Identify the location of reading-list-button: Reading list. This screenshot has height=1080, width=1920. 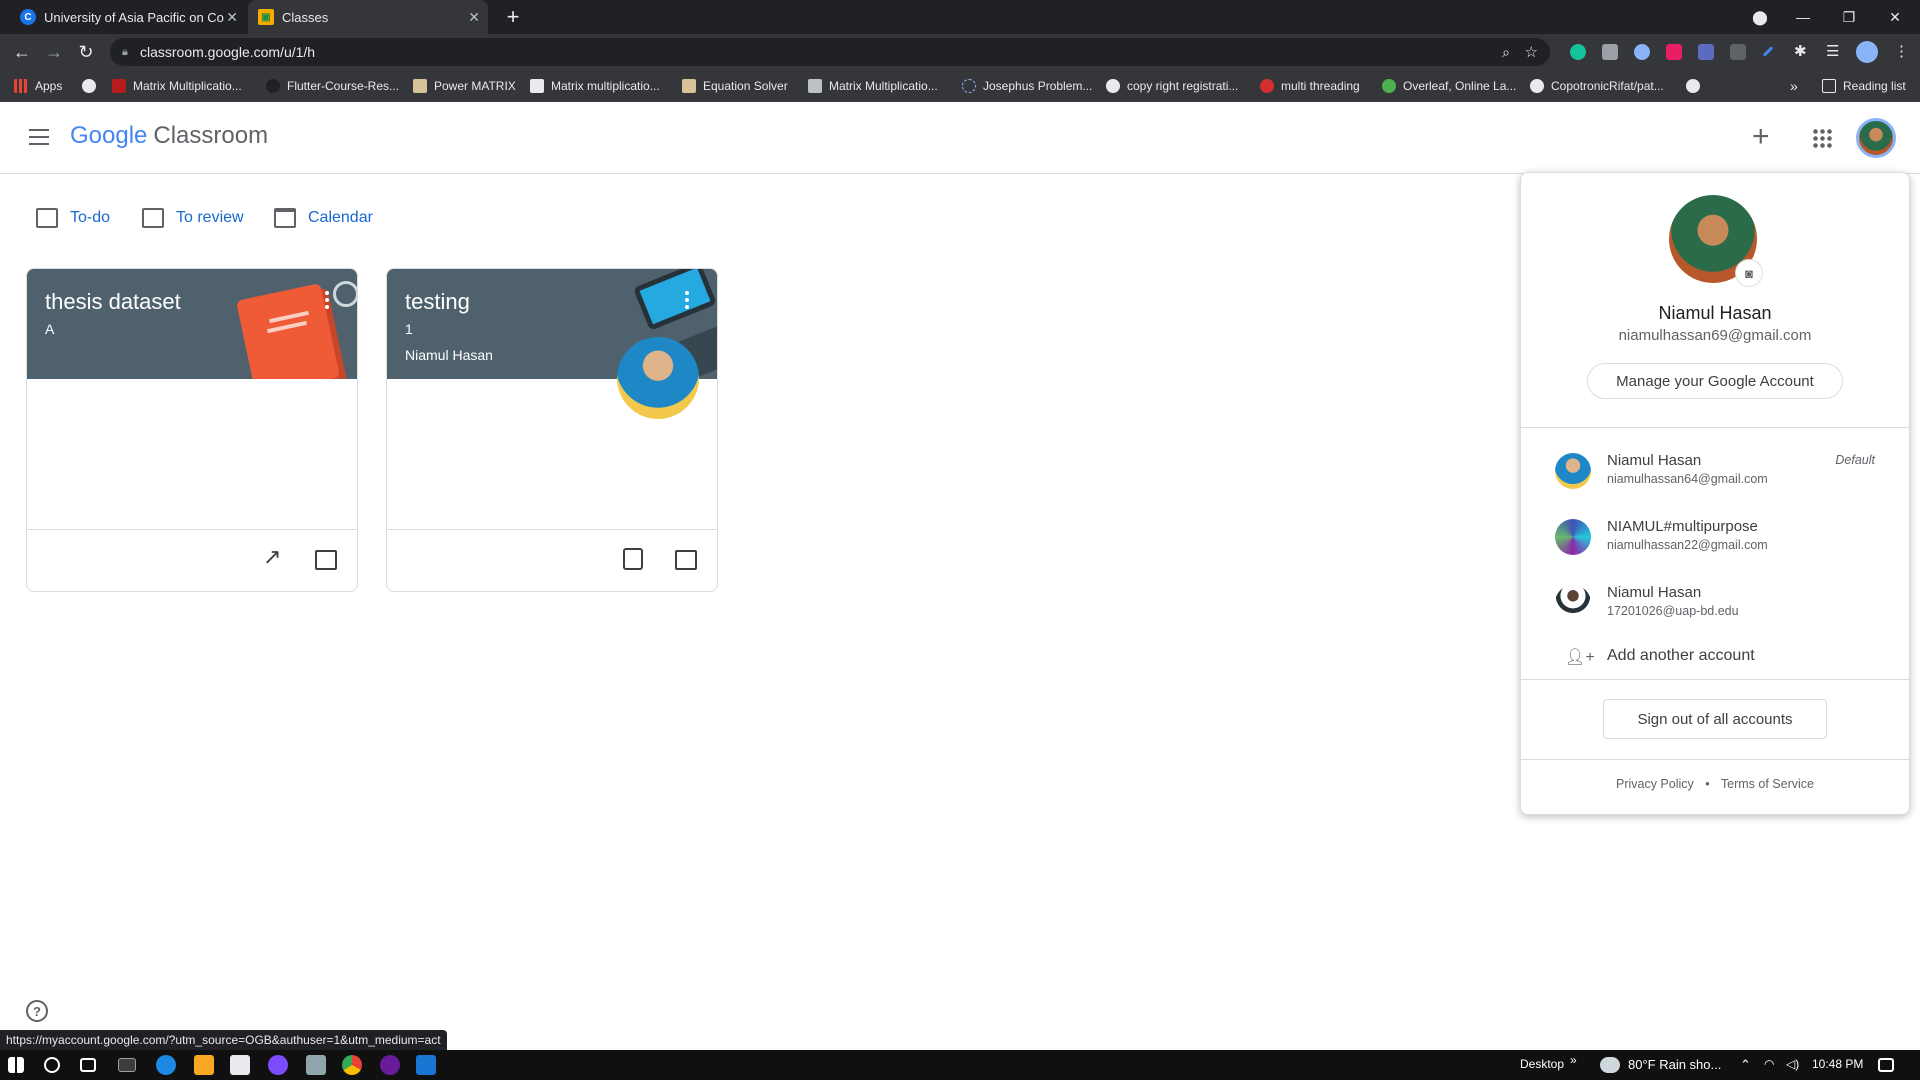
(1864, 86).